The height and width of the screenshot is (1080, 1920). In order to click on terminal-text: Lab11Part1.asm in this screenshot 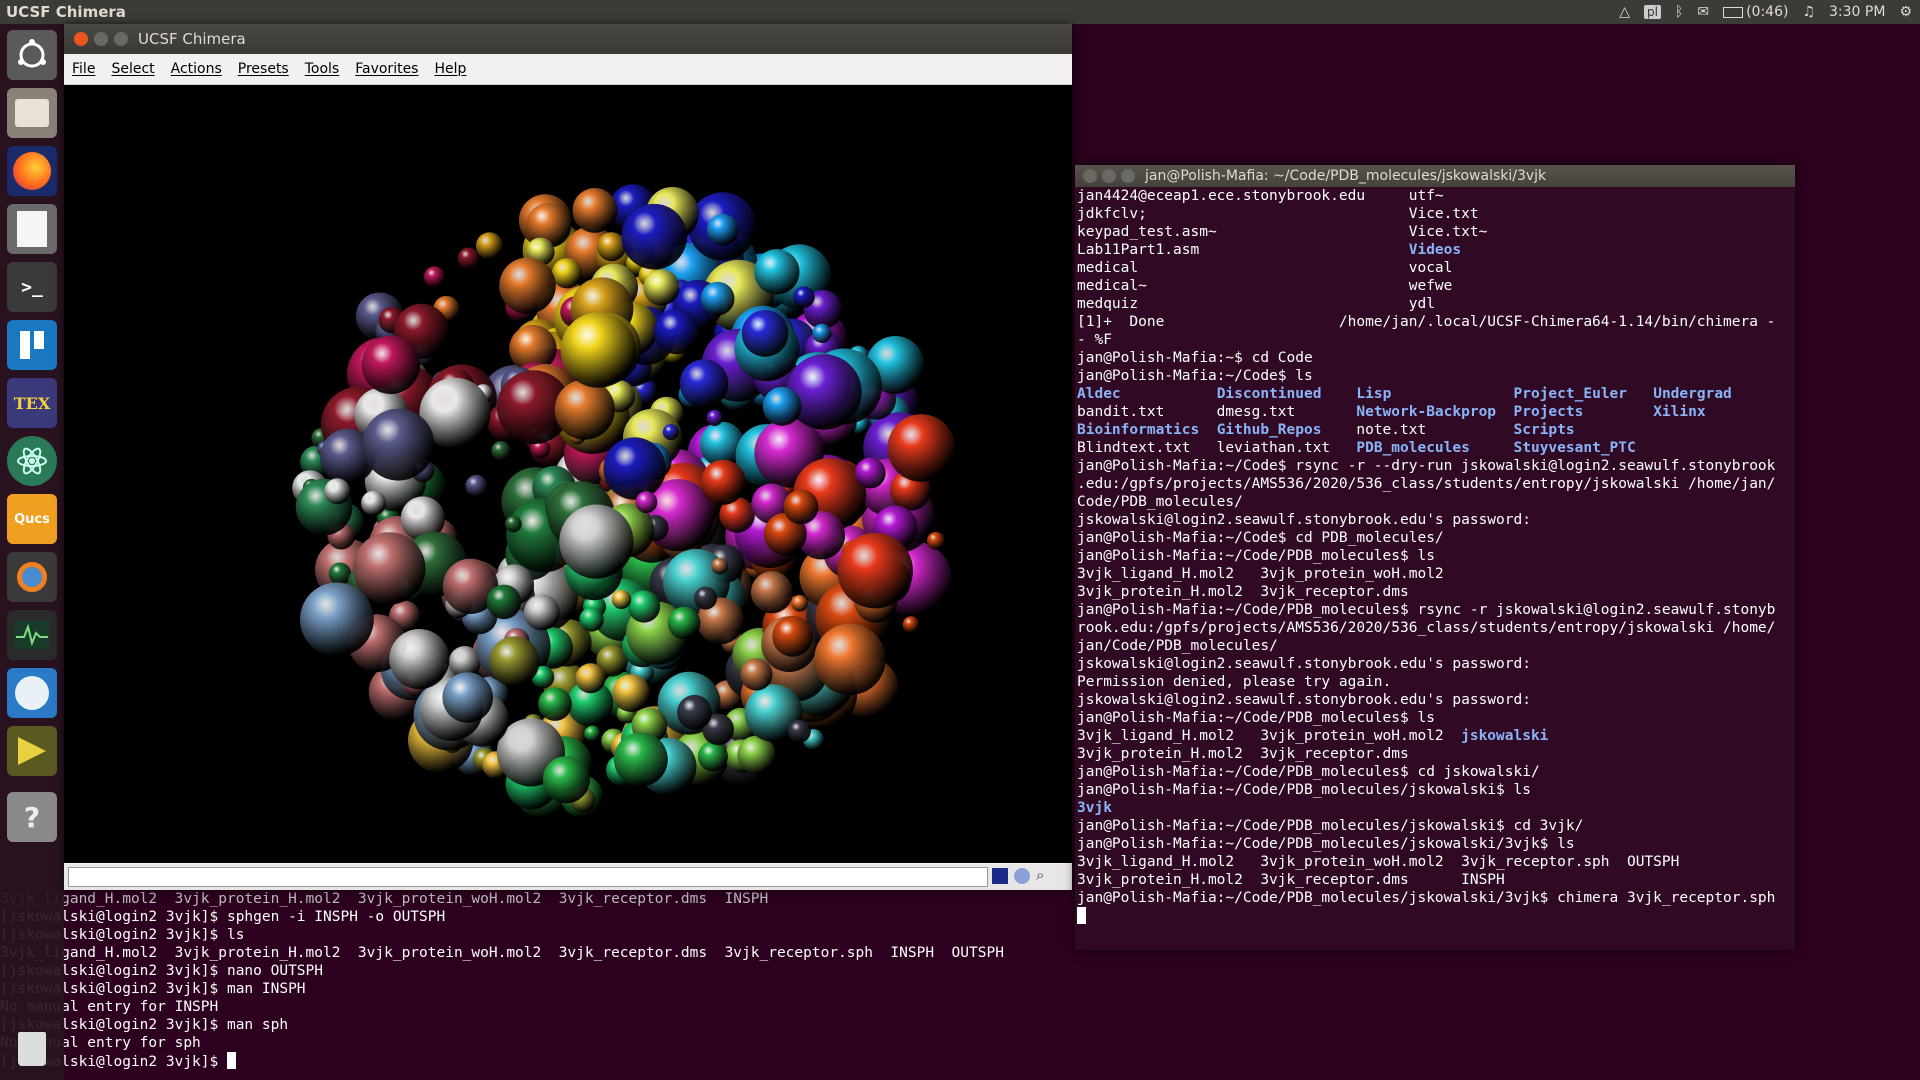, I will do `click(1243, 250)`.